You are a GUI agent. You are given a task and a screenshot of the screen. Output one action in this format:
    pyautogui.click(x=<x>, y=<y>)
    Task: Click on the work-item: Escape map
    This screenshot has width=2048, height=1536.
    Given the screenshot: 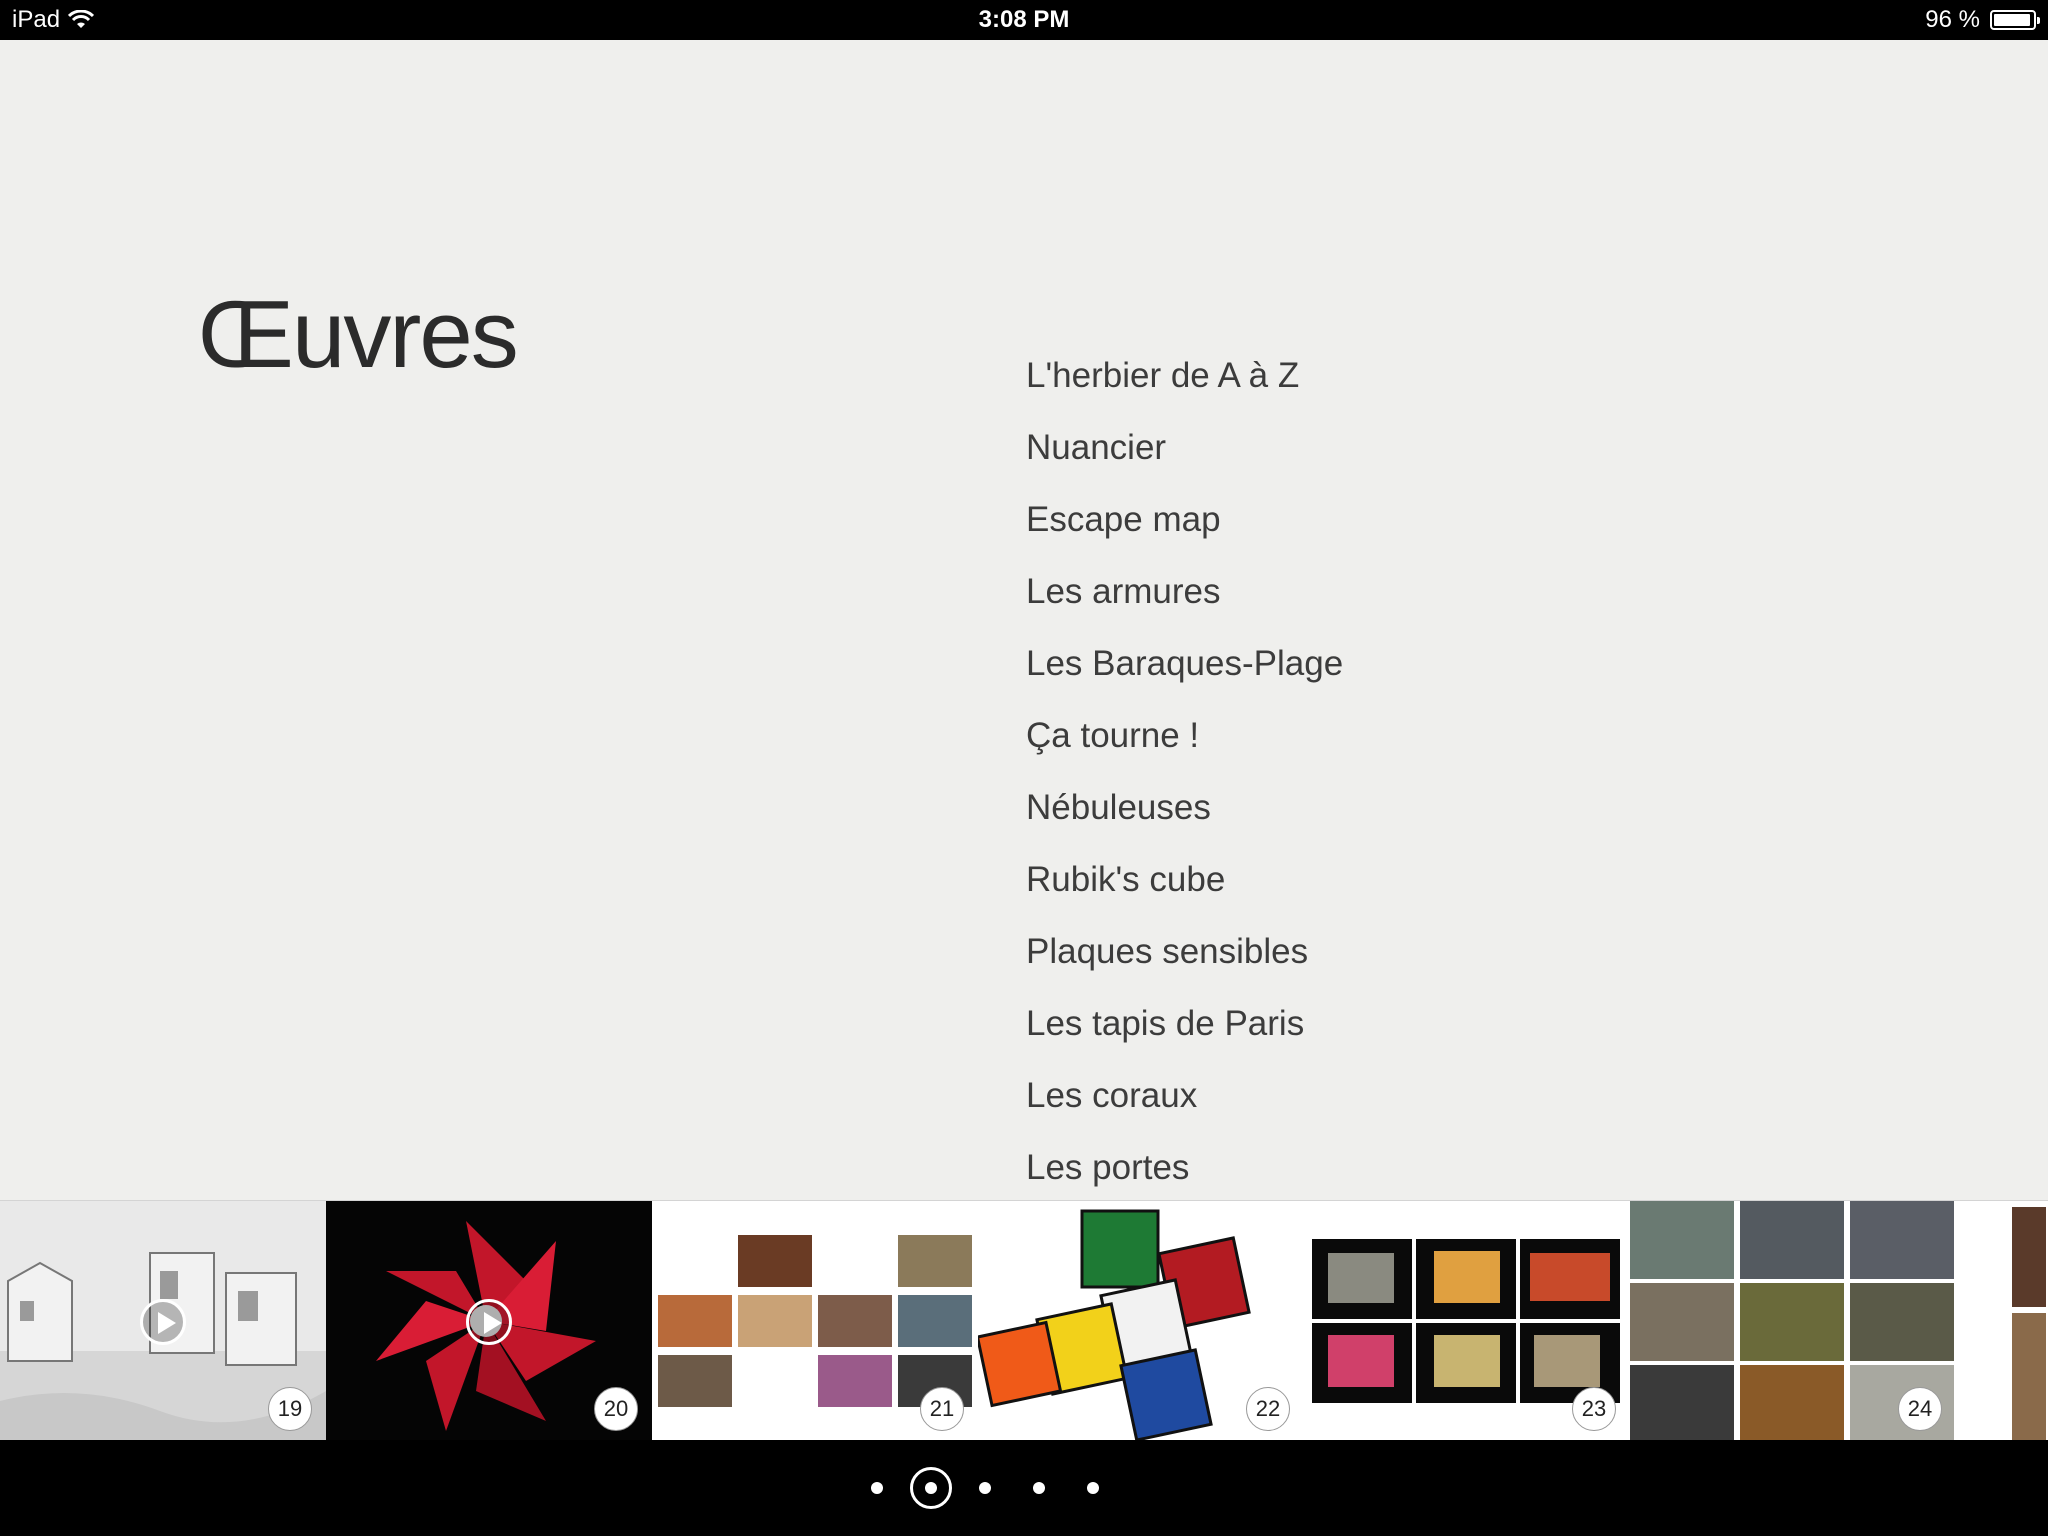 What is the action you would take?
    pyautogui.click(x=1184, y=520)
    